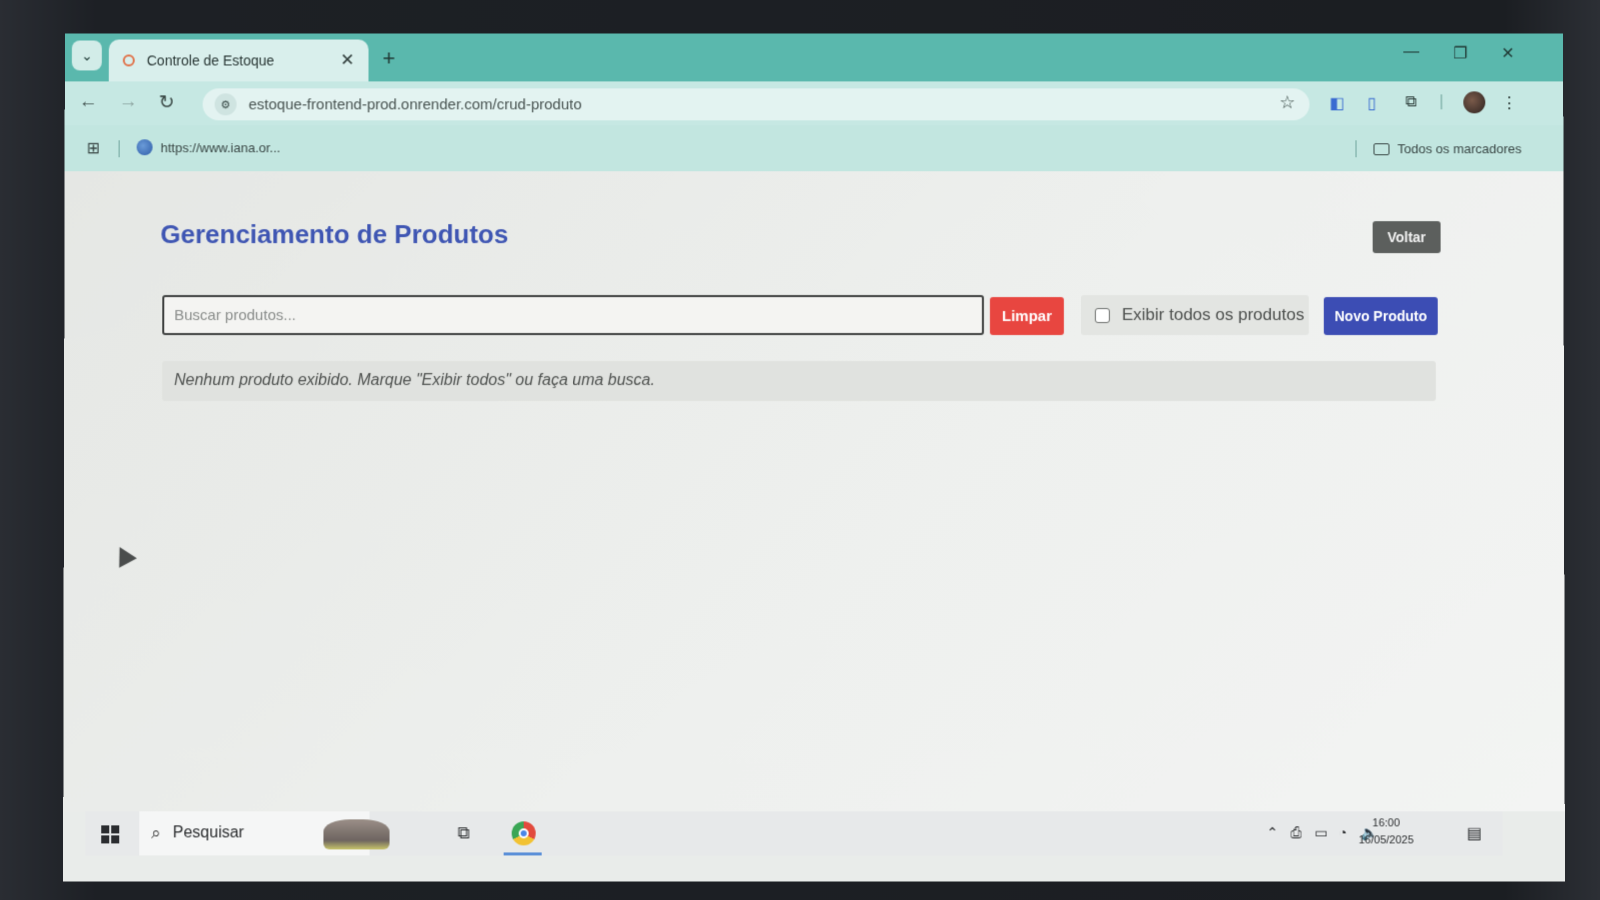 The image size is (1600, 900). I want to click on show-all-toggle: Exibir todos os produtos, so click(1195, 315).